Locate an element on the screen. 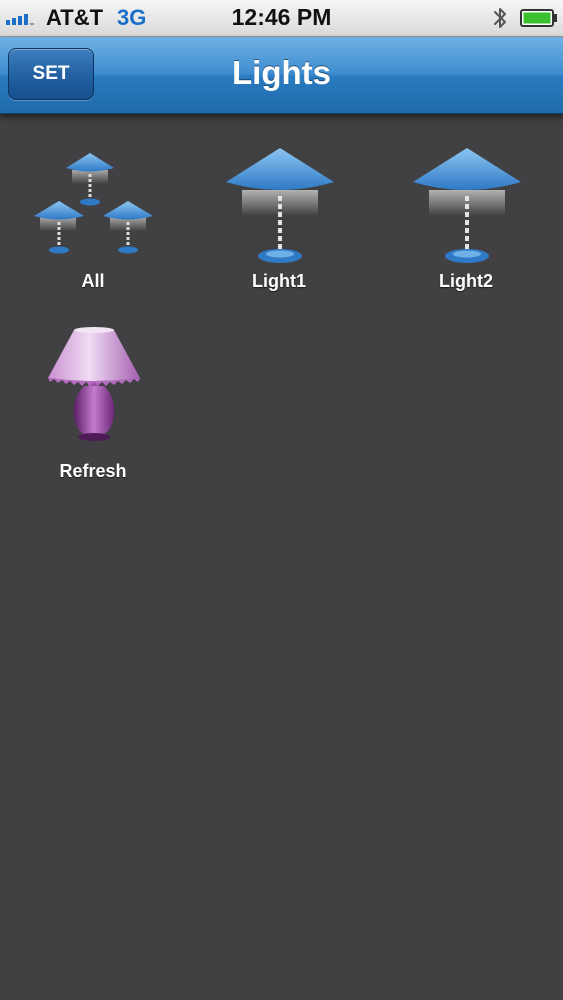  device-tile-light1: Light1 is located at coordinates (279, 220).